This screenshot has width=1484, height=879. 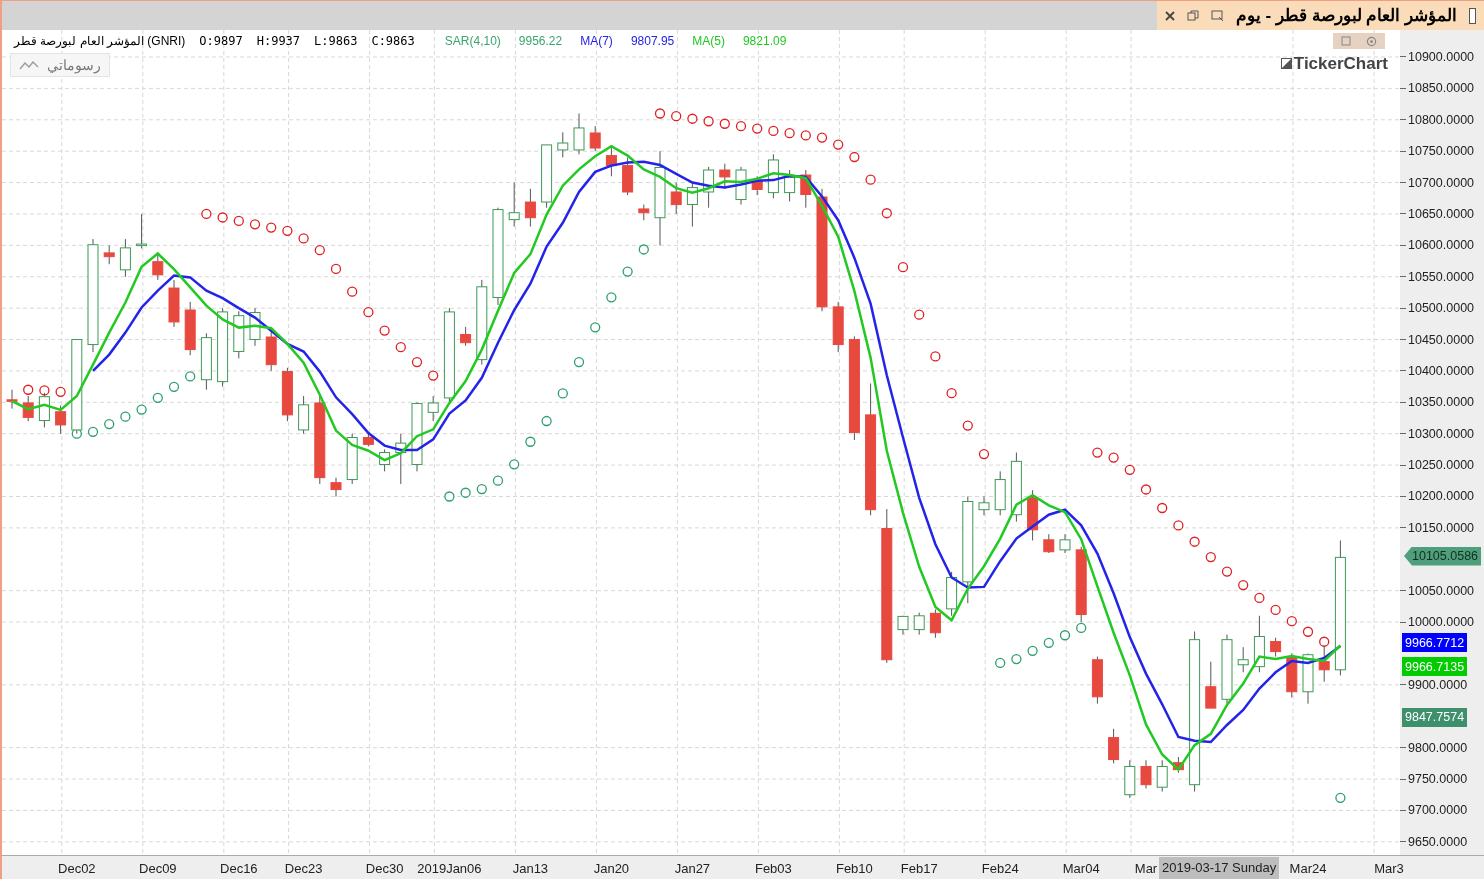 What do you see at coordinates (1443, 556) in the screenshot?
I see `price-tag: 10105.0586` at bounding box center [1443, 556].